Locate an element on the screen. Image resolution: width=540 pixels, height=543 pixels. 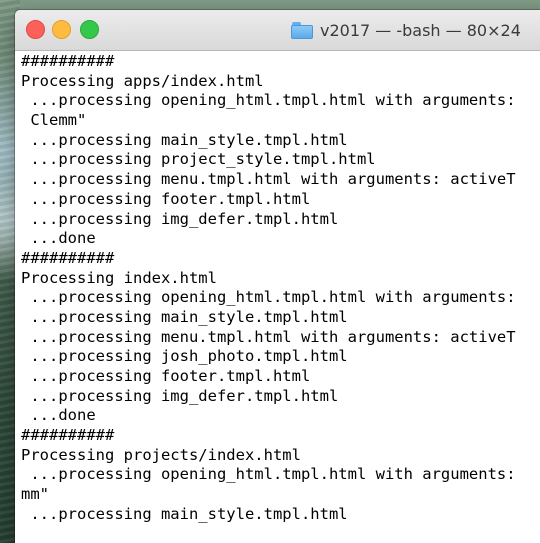
window-title-text: v2017 — -bash — 80×24 is located at coordinates (420, 30).